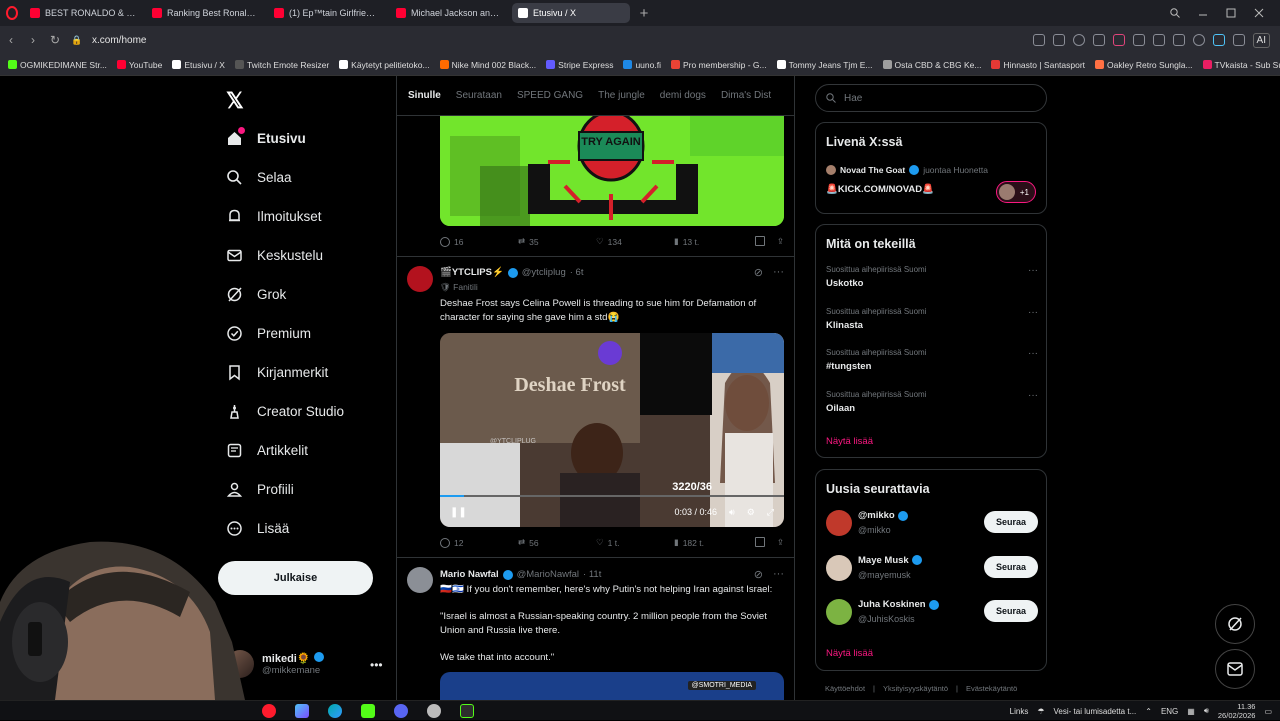 The width and height of the screenshot is (1280, 721). I want to click on bookmark-item: Etusivu / X, so click(198, 65).